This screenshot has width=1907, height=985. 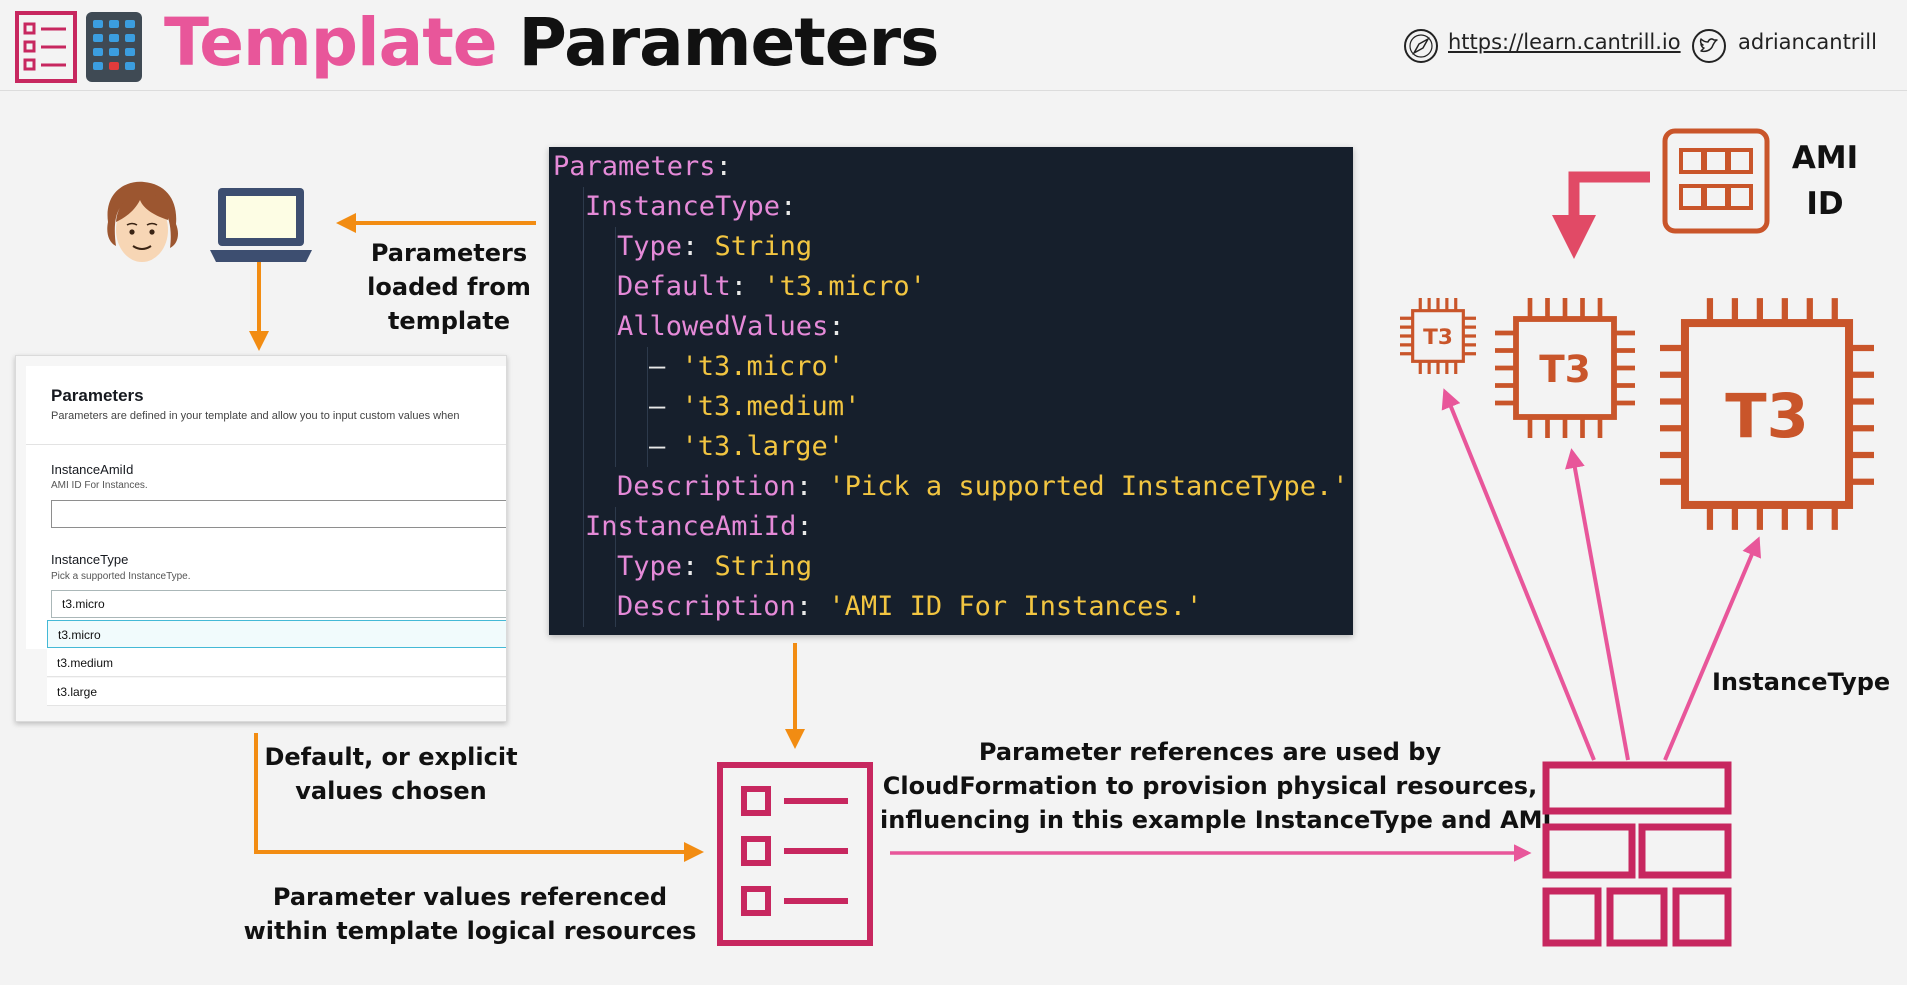 What do you see at coordinates (391, 791) in the screenshot?
I see `default-chosen-line-2: values chosen` at bounding box center [391, 791].